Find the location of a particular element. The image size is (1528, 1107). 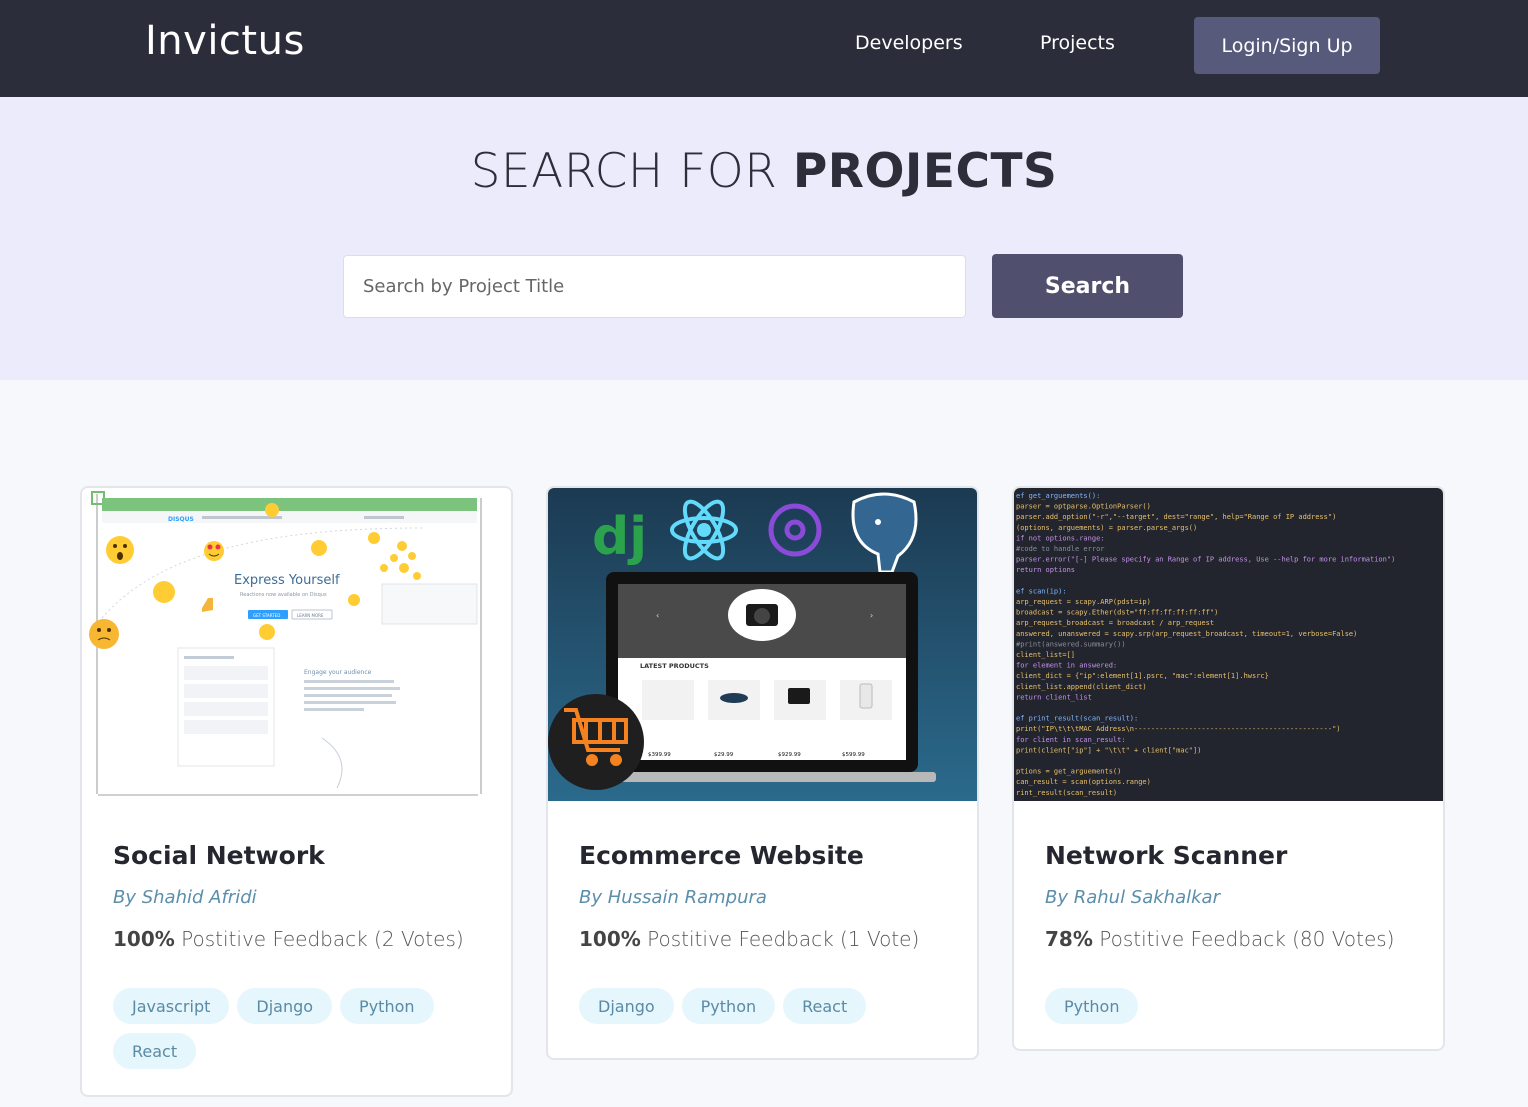

project-feedback: 100% Postitive Feedback (2 Votes) is located at coordinates (288, 939).